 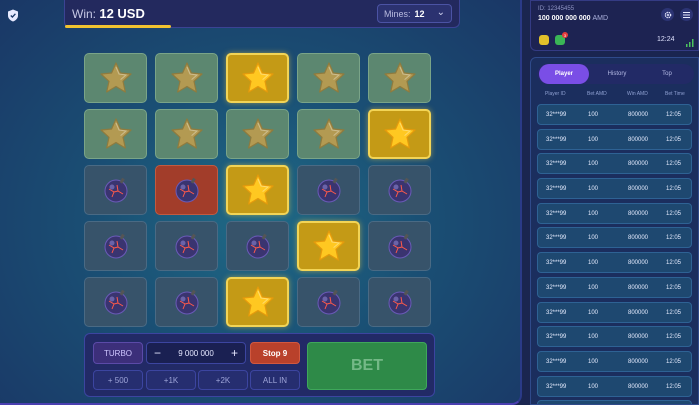 I want to click on tab-top: Top, so click(x=667, y=74).